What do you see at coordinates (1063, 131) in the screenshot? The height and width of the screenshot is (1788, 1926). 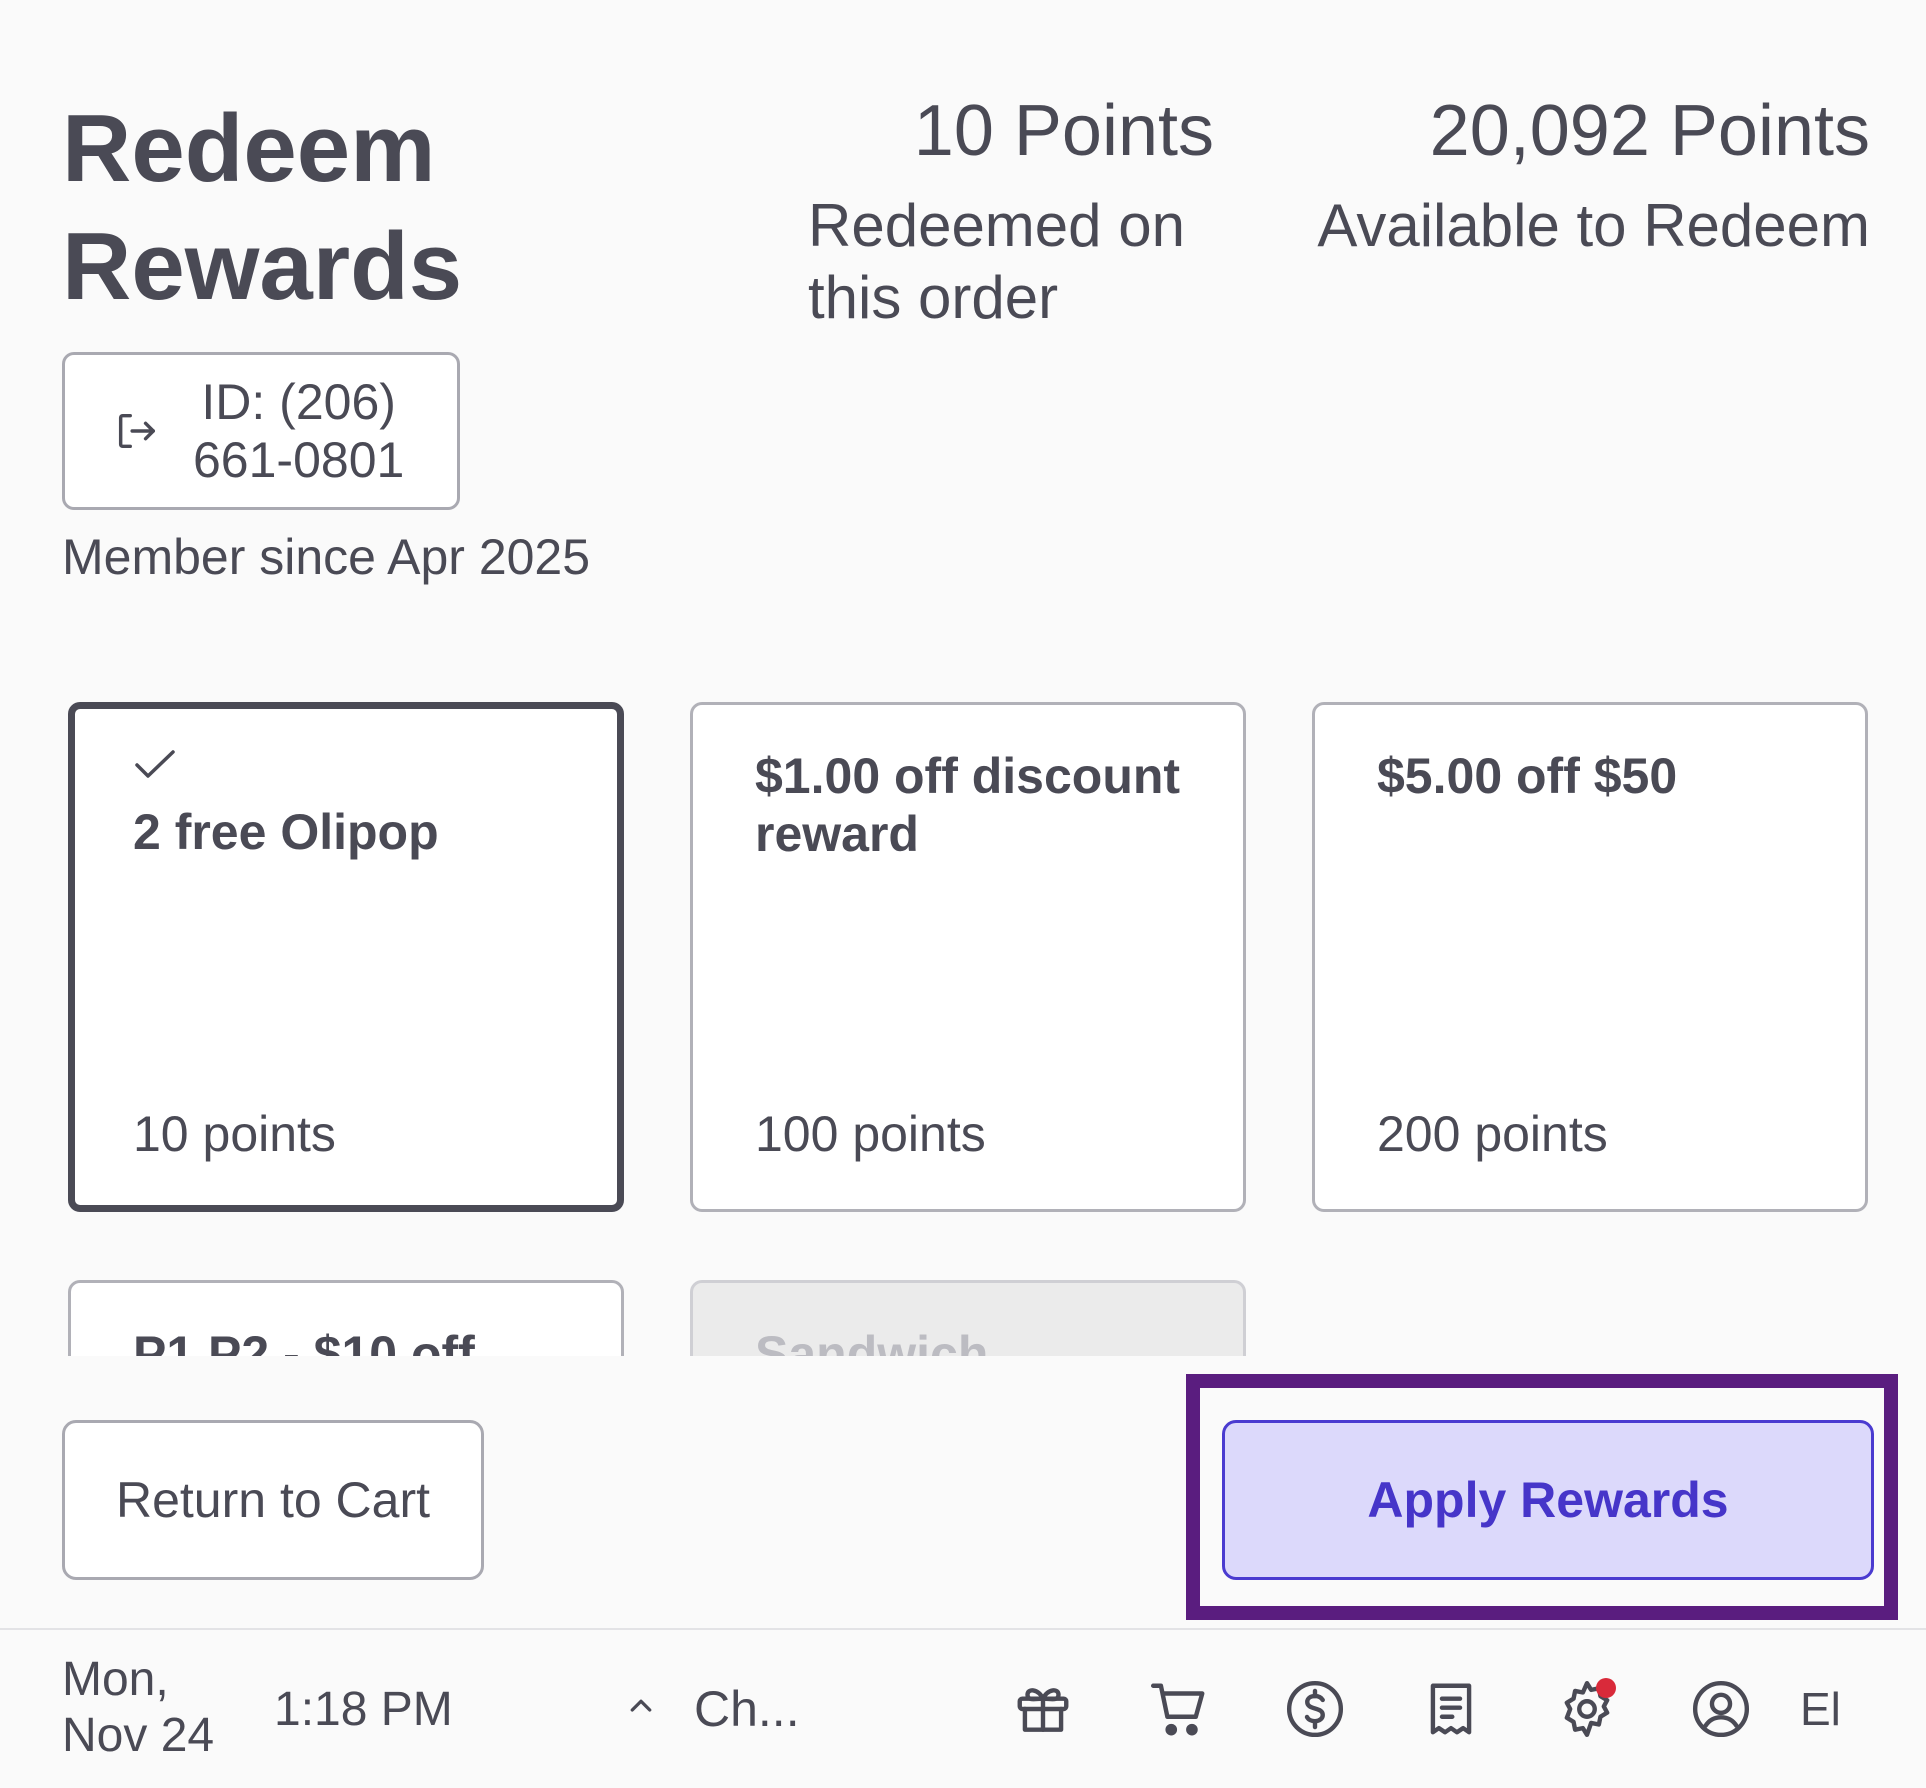 I see `redeemed-points-value: 10 Points` at bounding box center [1063, 131].